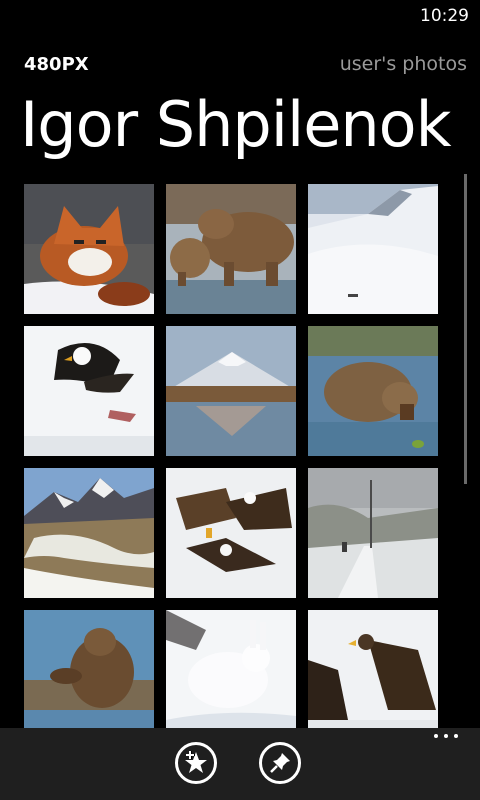 Image resolution: width=480 pixels, height=800 pixels. I want to click on favorite-add-button, so click(196, 763).